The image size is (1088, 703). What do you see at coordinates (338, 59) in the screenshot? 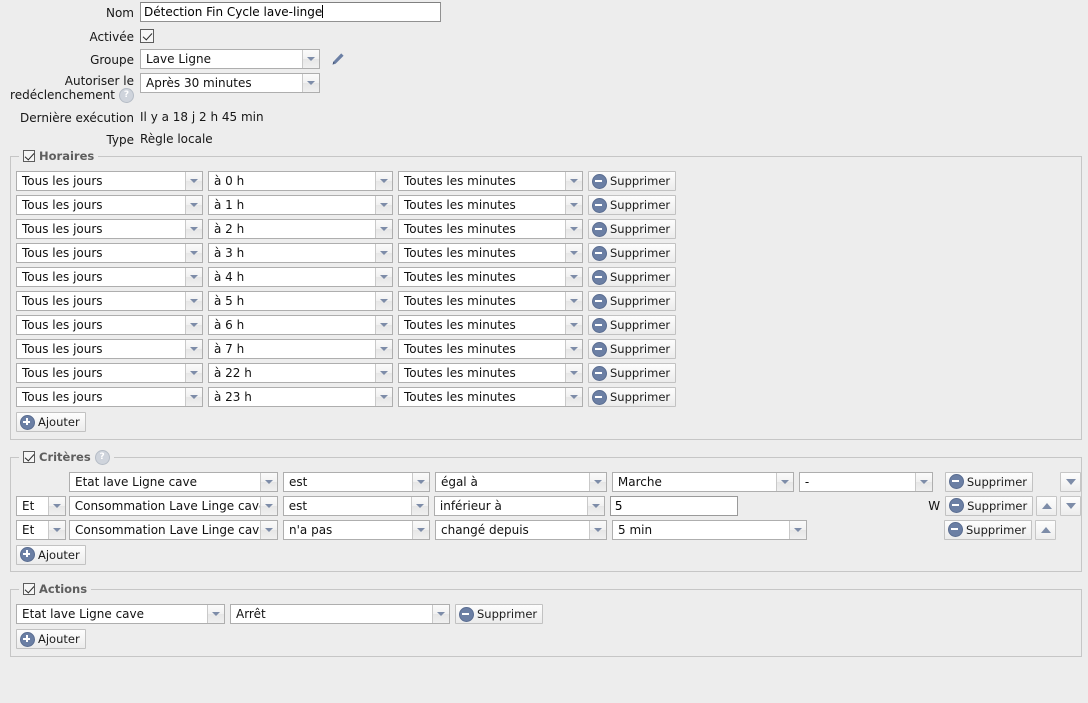
I see `pencil-icon` at bounding box center [338, 59].